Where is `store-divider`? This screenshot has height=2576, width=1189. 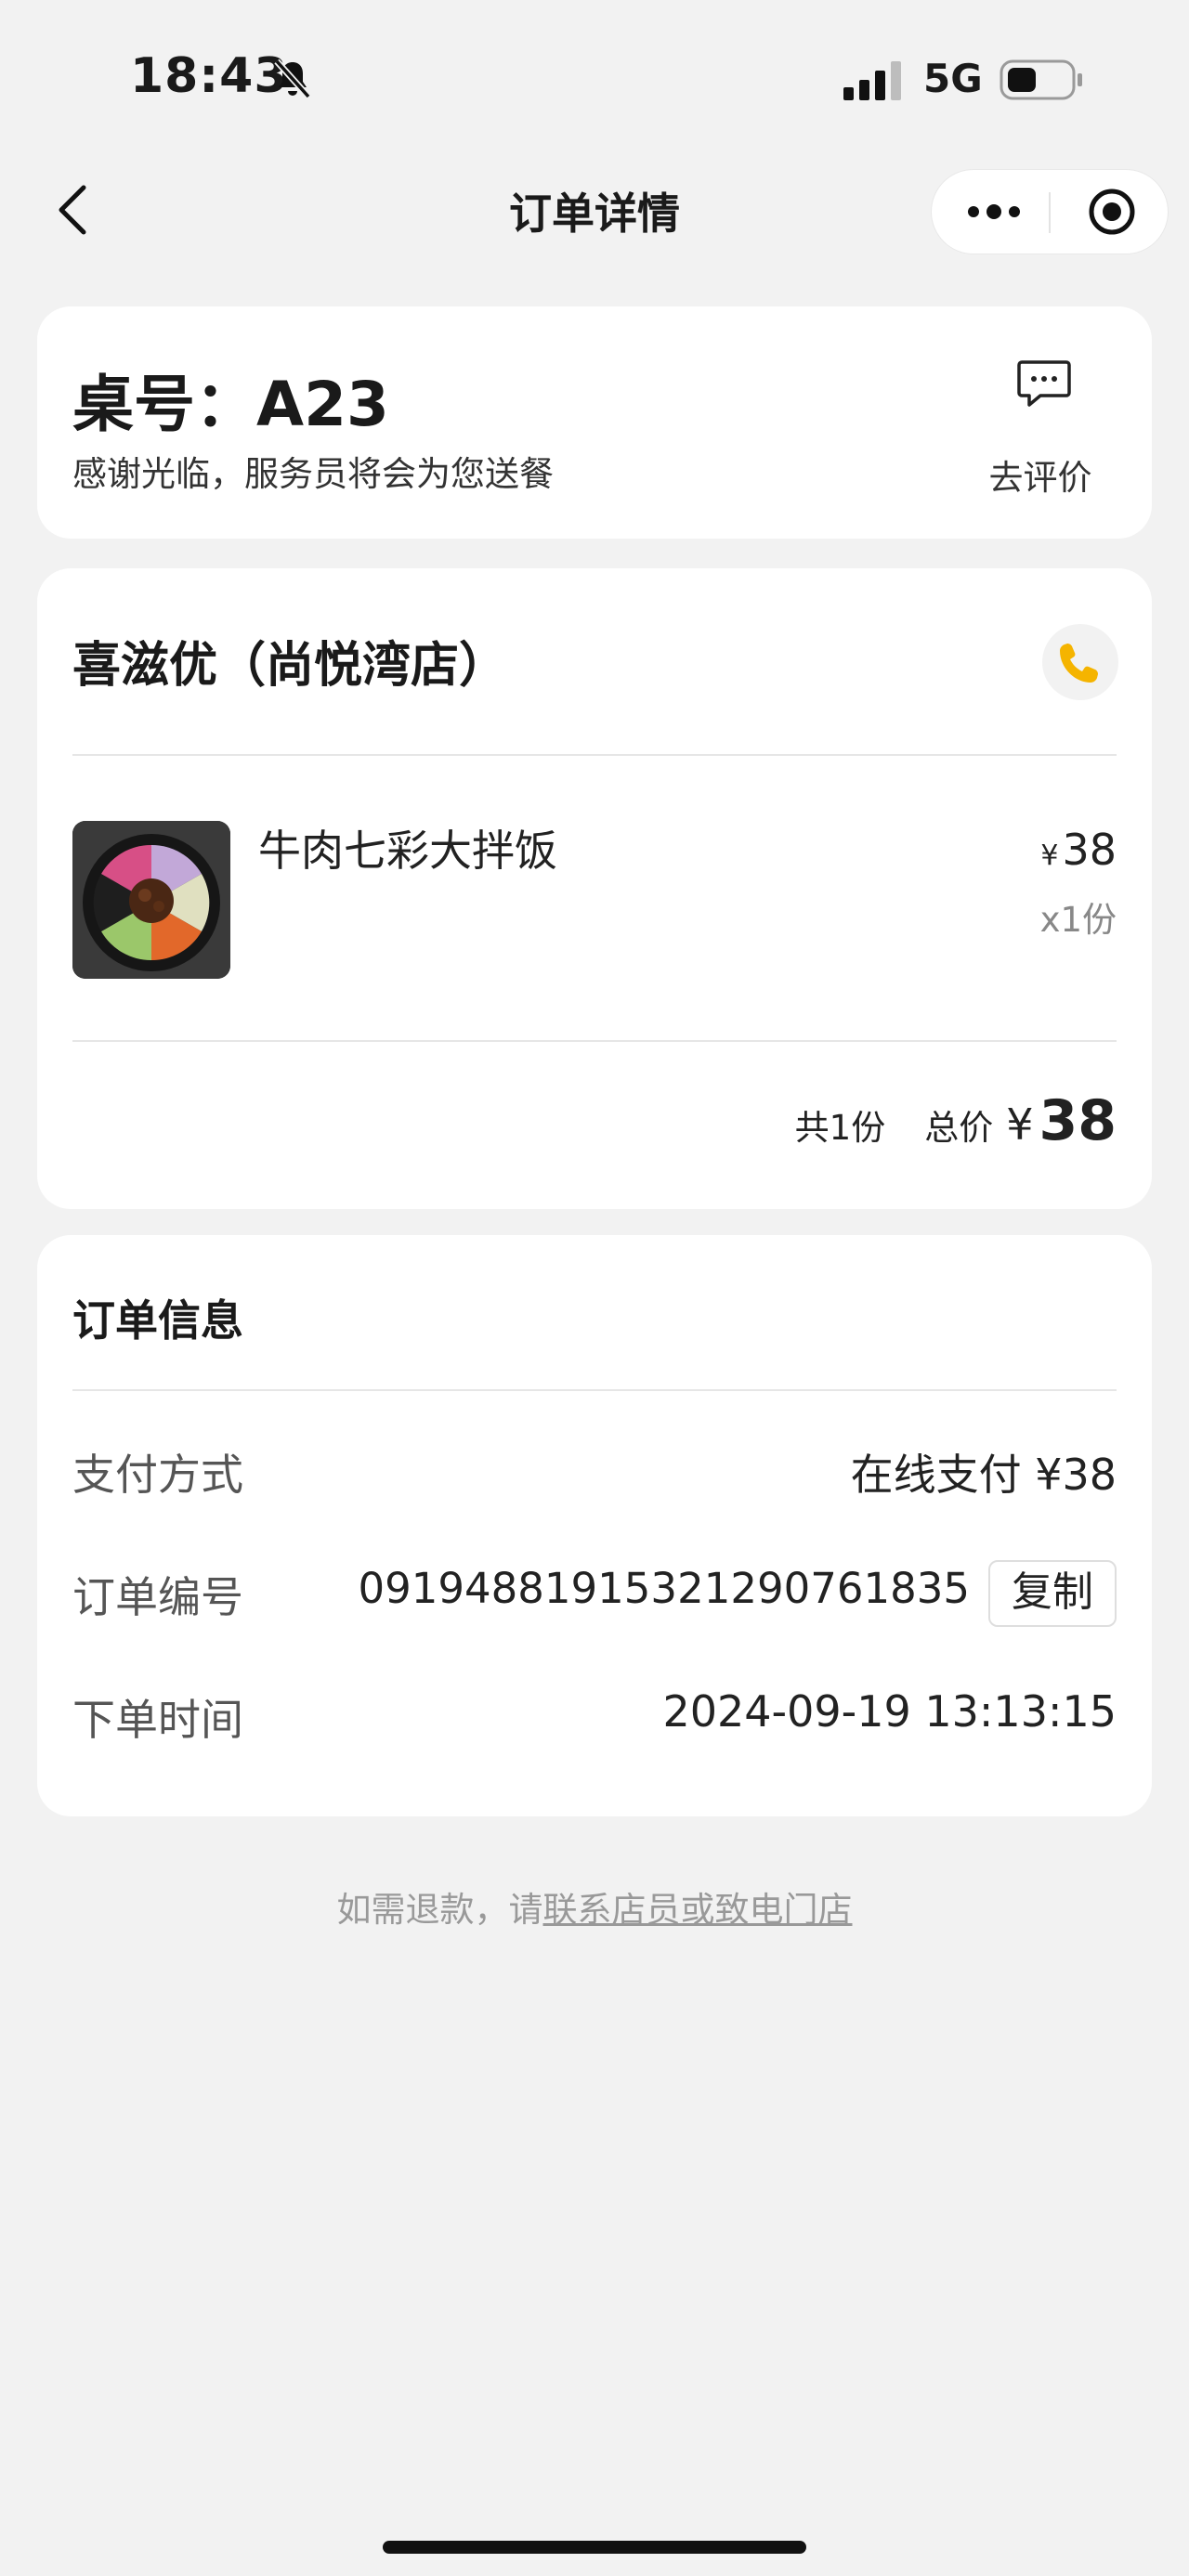 store-divider is located at coordinates (594, 755).